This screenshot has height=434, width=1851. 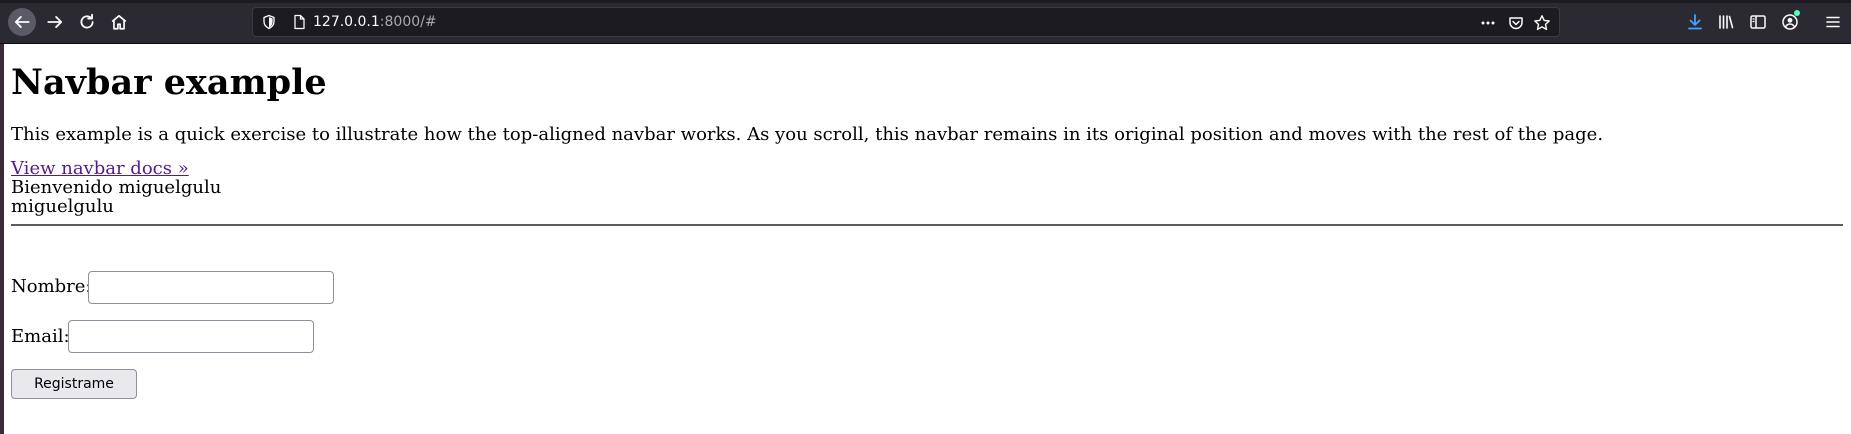 I want to click on name-label: Nombre:, so click(x=51, y=286).